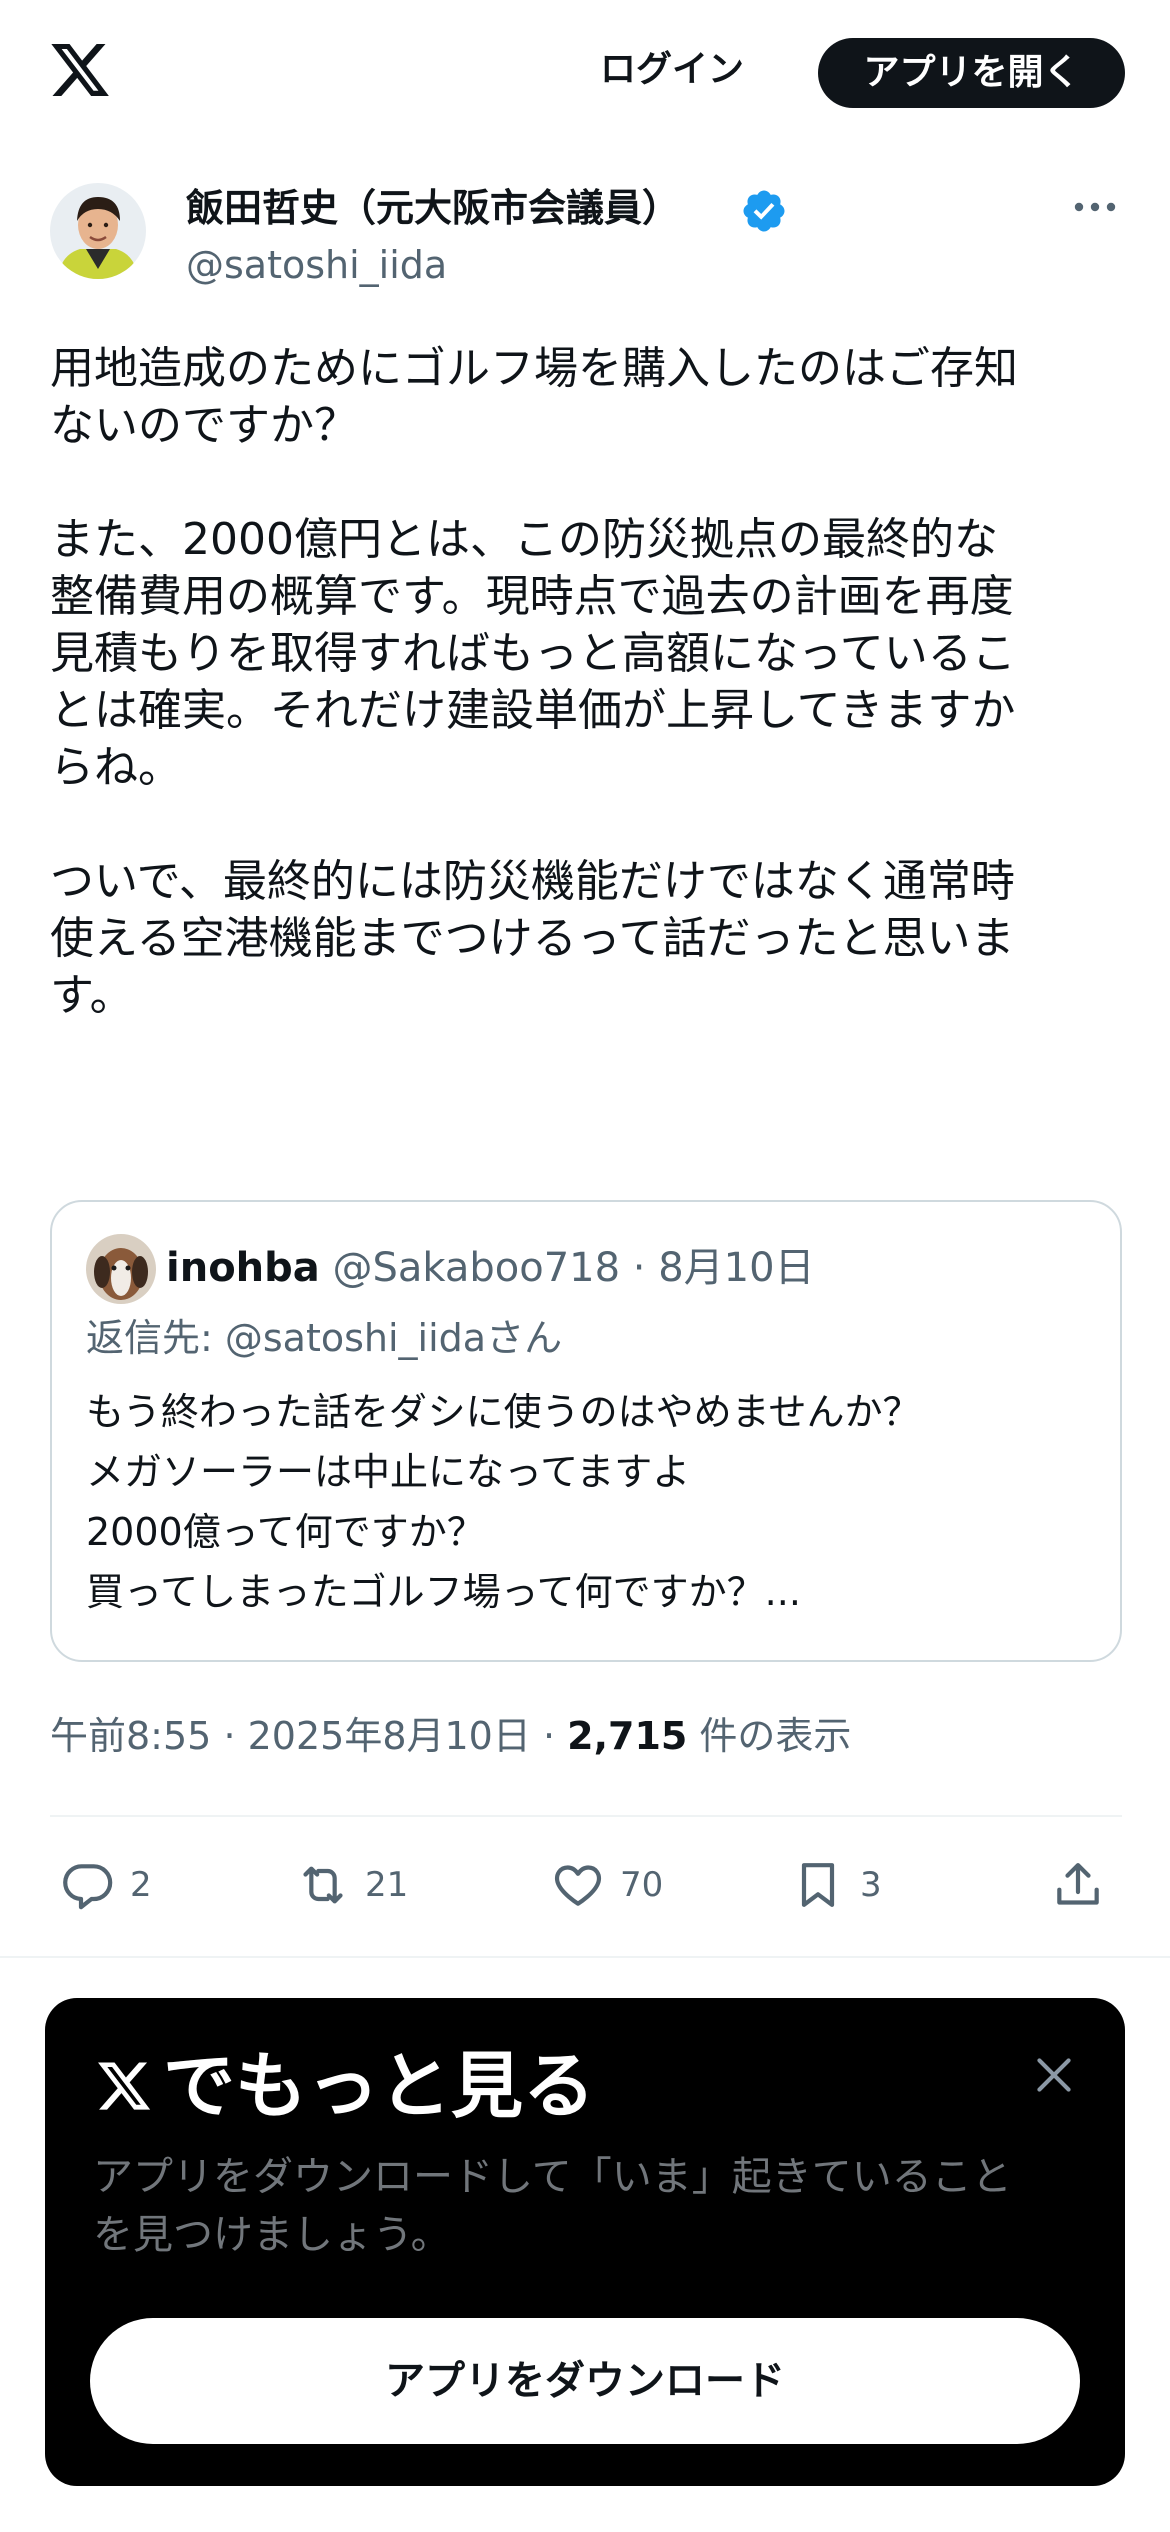 This screenshot has width=1170, height=2532. What do you see at coordinates (121, 1269) in the screenshot?
I see `quote-avatar` at bounding box center [121, 1269].